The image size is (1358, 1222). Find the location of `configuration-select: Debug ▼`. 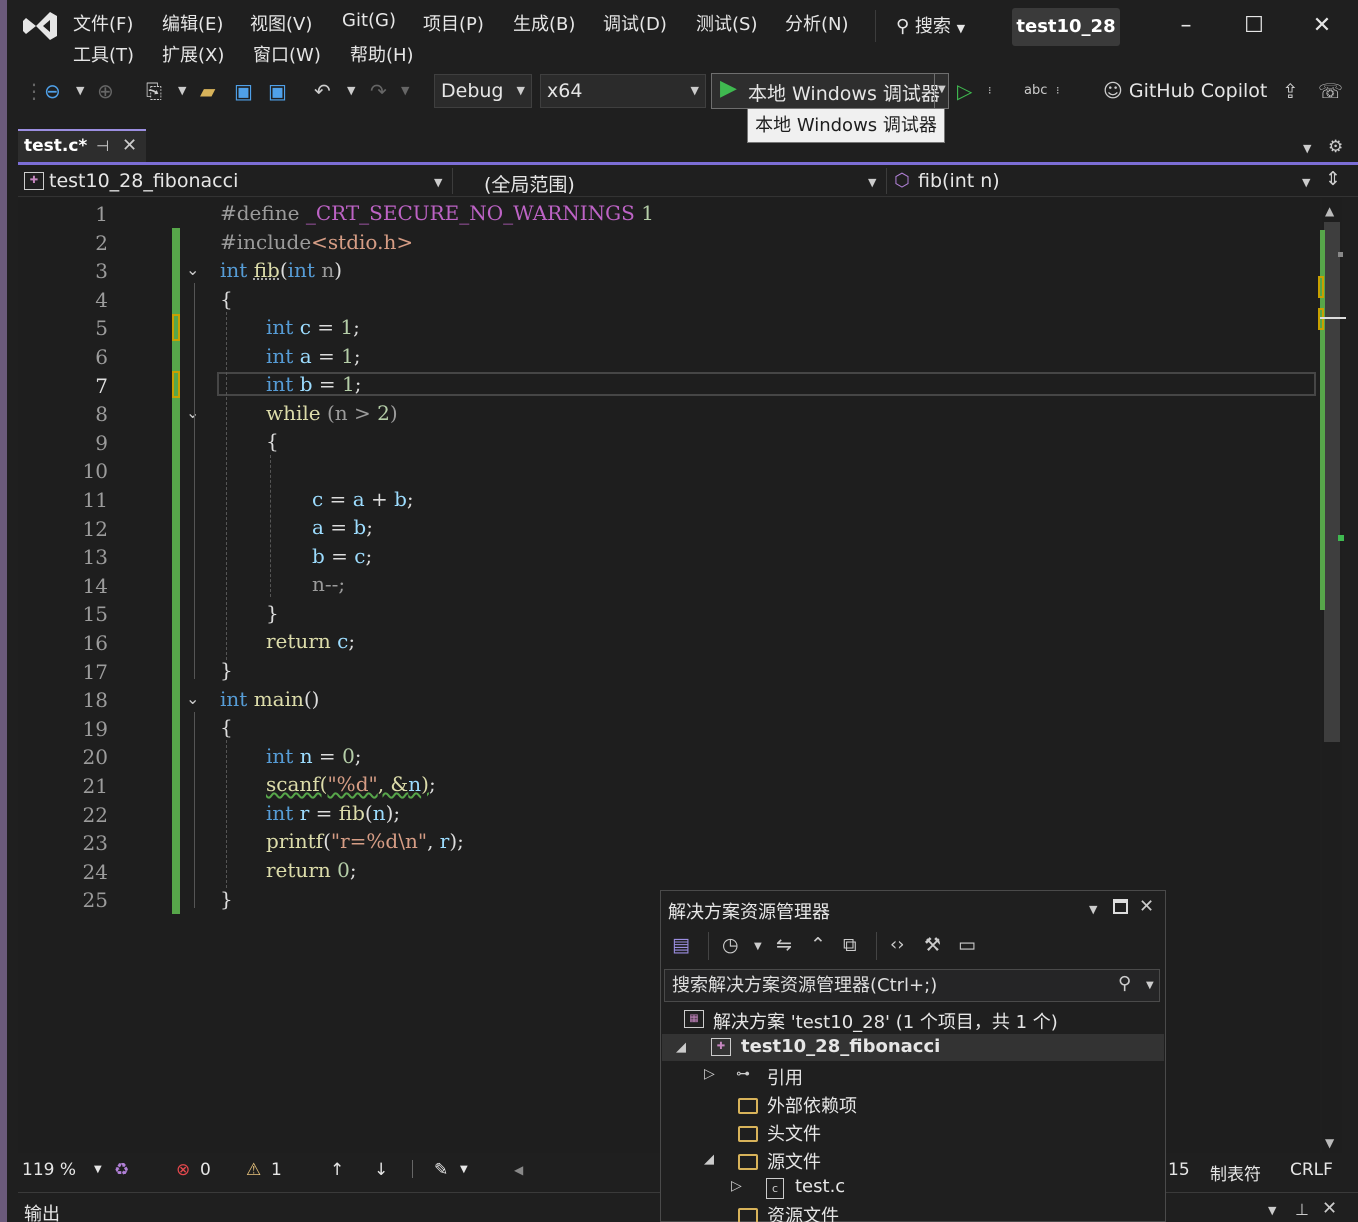

configuration-select: Debug ▼ is located at coordinates (483, 91).